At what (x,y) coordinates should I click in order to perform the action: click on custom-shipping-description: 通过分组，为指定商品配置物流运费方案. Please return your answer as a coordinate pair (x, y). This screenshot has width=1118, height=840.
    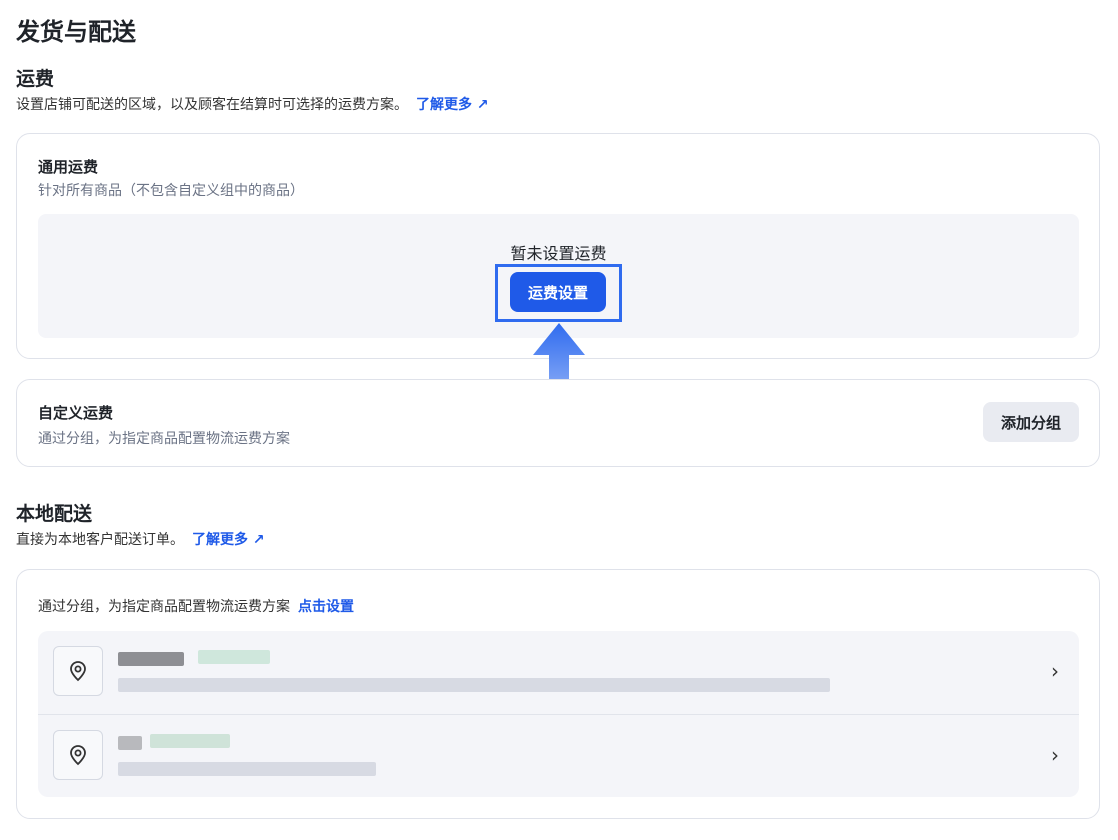
    Looking at the image, I should click on (164, 439).